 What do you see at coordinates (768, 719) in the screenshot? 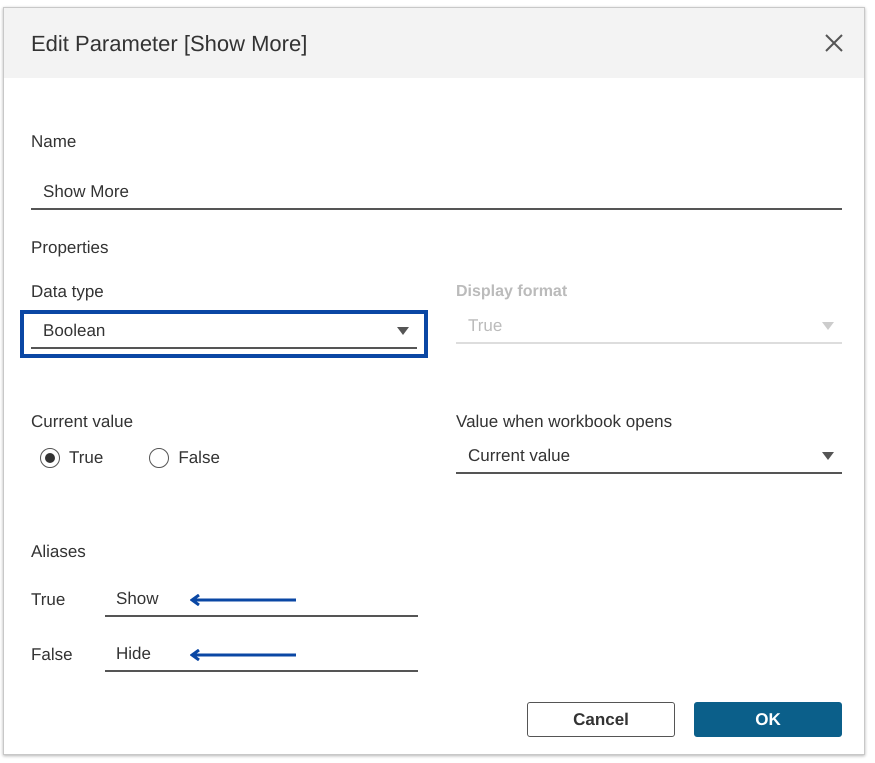
I see `ok-button: OK` at bounding box center [768, 719].